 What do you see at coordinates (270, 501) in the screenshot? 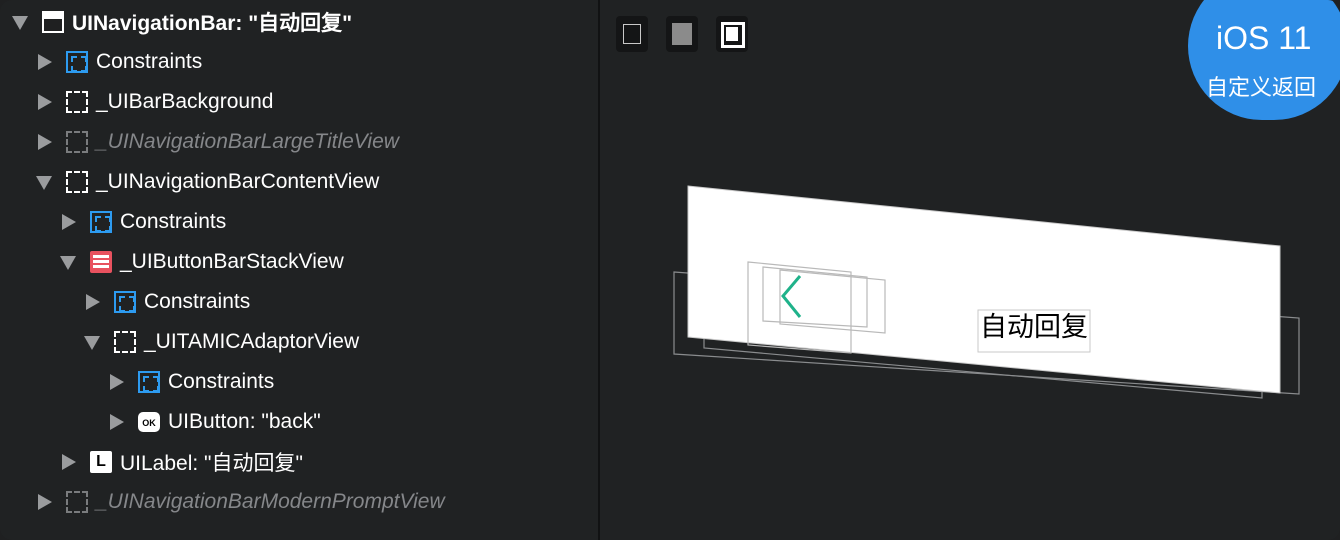
I see `tree-row-label: _UINavigationBarModernPromptView` at bounding box center [270, 501].